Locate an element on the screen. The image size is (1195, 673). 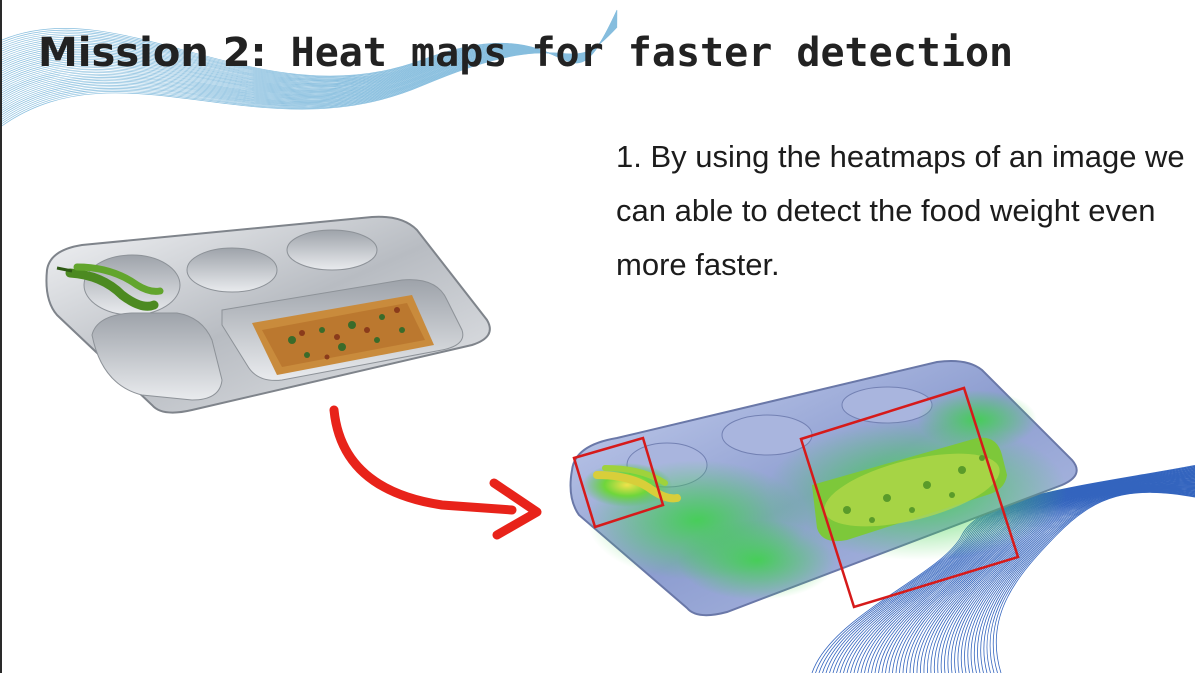
slide-title-part1: Mission 2: is located at coordinates (152, 53).